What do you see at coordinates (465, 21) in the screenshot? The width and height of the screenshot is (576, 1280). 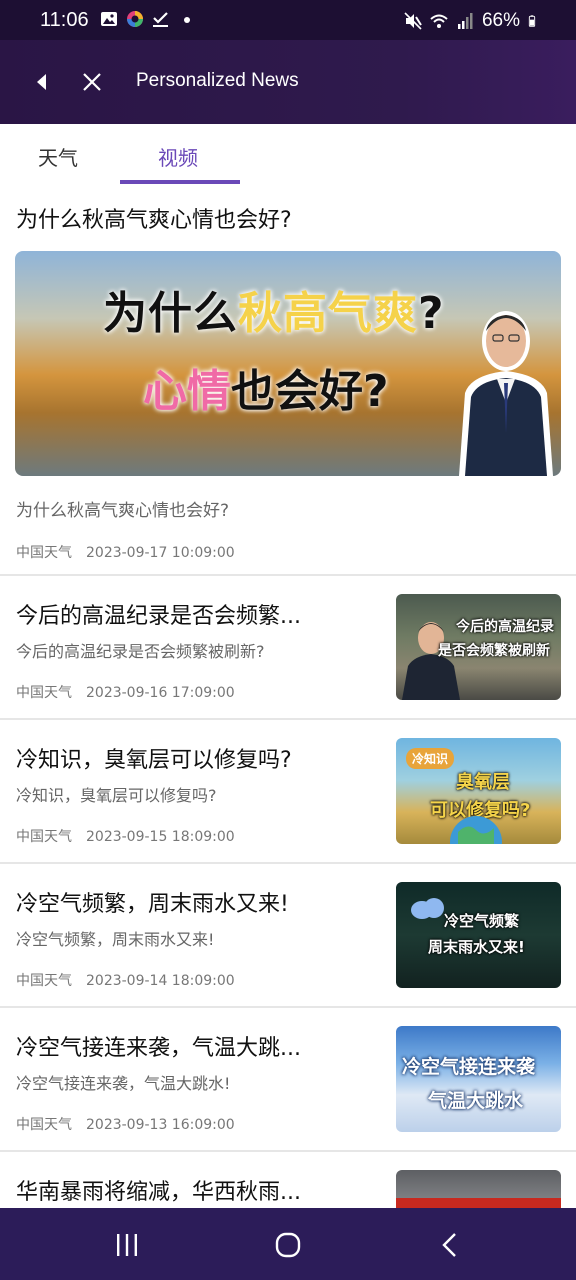 I see `signal-icon` at bounding box center [465, 21].